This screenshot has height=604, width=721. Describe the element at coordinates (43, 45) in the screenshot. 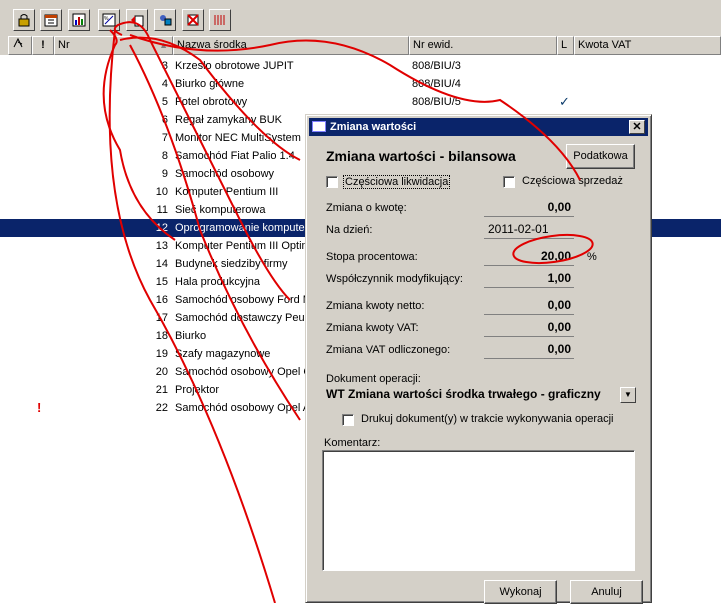

I see `header-warning: !` at that location.